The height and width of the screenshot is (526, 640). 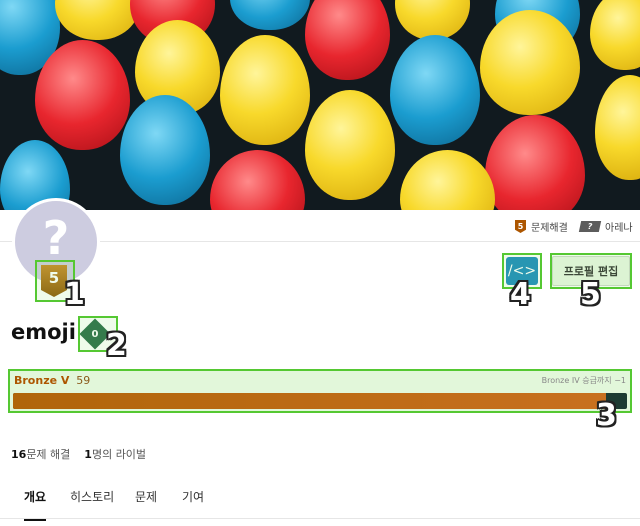 I want to click on tab-history: 히스토리, so click(x=92, y=503).